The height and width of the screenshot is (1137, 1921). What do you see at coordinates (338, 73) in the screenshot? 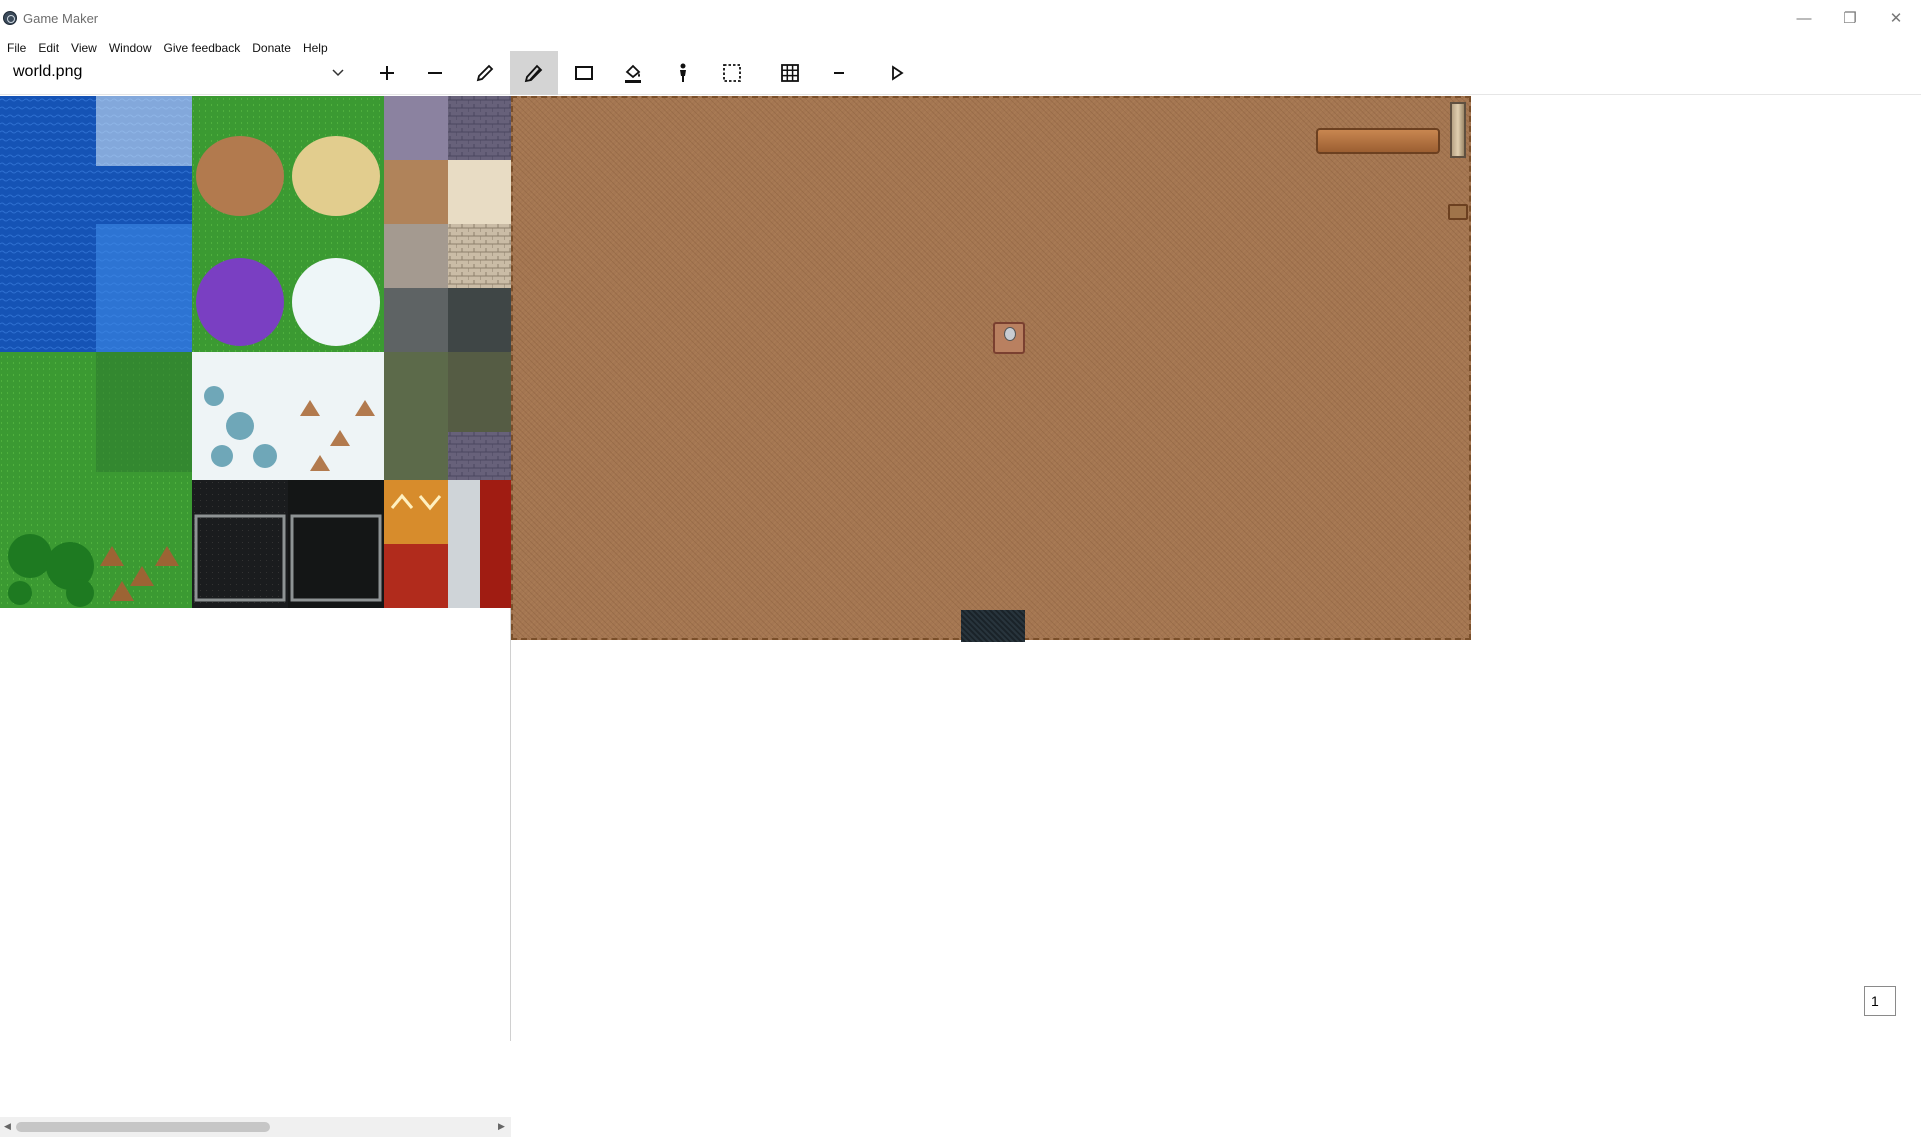
I see `chevron-down-icon` at bounding box center [338, 73].